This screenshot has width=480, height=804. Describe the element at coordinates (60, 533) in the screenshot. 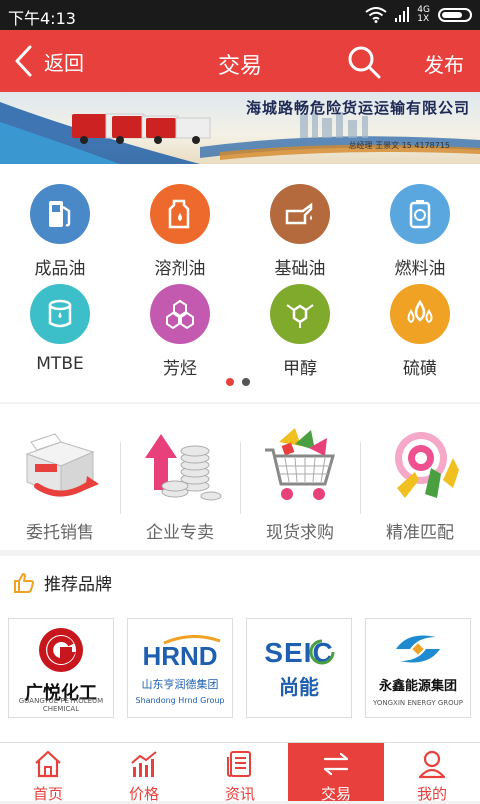

I see `service-label: 委托销售` at that location.